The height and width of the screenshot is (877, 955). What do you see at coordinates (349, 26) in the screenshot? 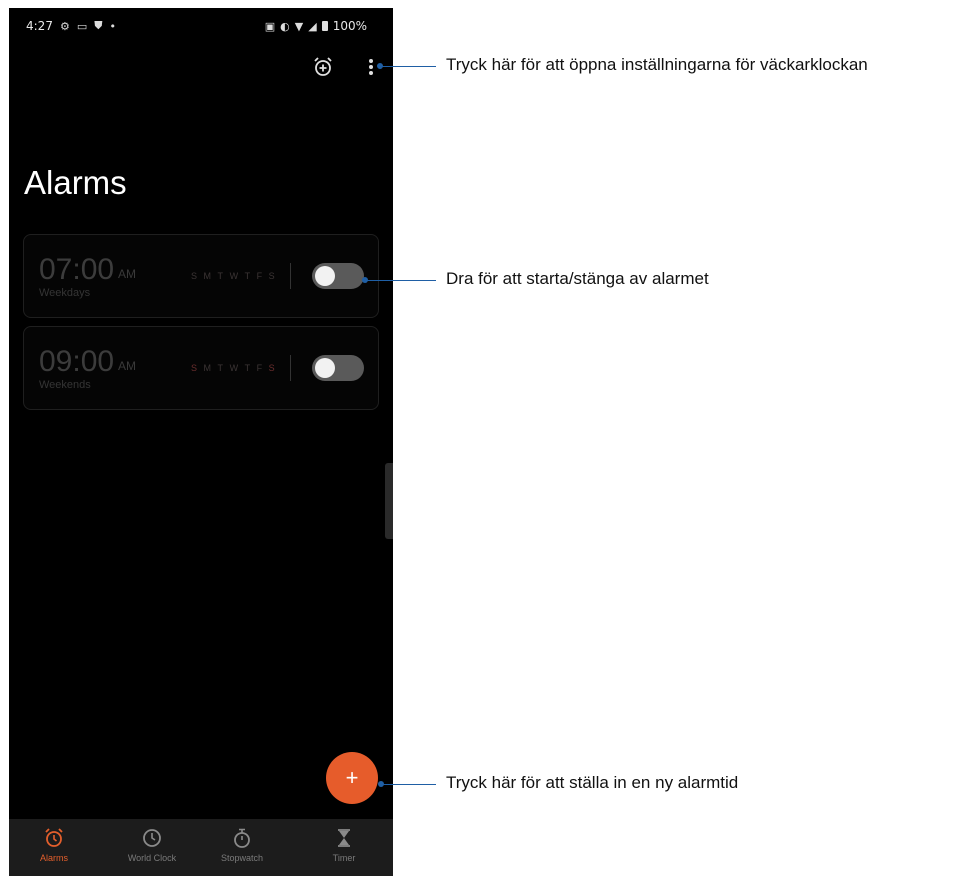
I see `battery-percent: 100%` at bounding box center [349, 26].